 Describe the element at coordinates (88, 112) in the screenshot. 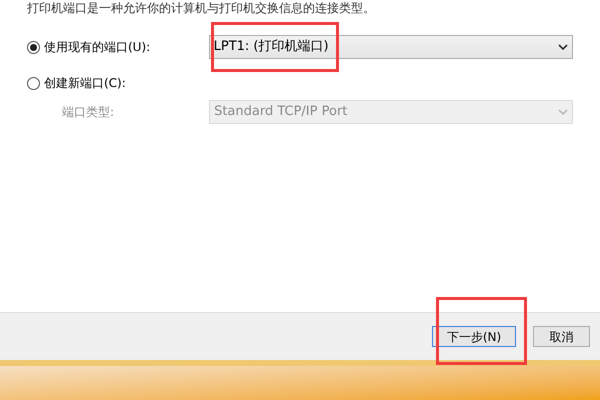

I see `field-label: 端口类型:` at that location.